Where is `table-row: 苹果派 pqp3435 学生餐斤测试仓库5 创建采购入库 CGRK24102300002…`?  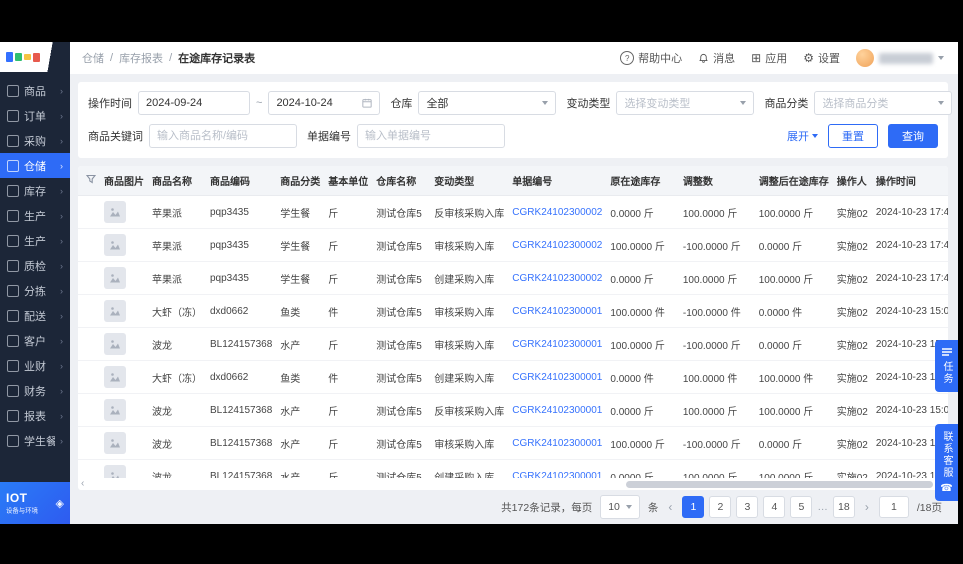 table-row: 苹果派 pqp3435 学生餐斤测试仓库5 创建采购入库 CGRK24102300002… is located at coordinates (513, 278).